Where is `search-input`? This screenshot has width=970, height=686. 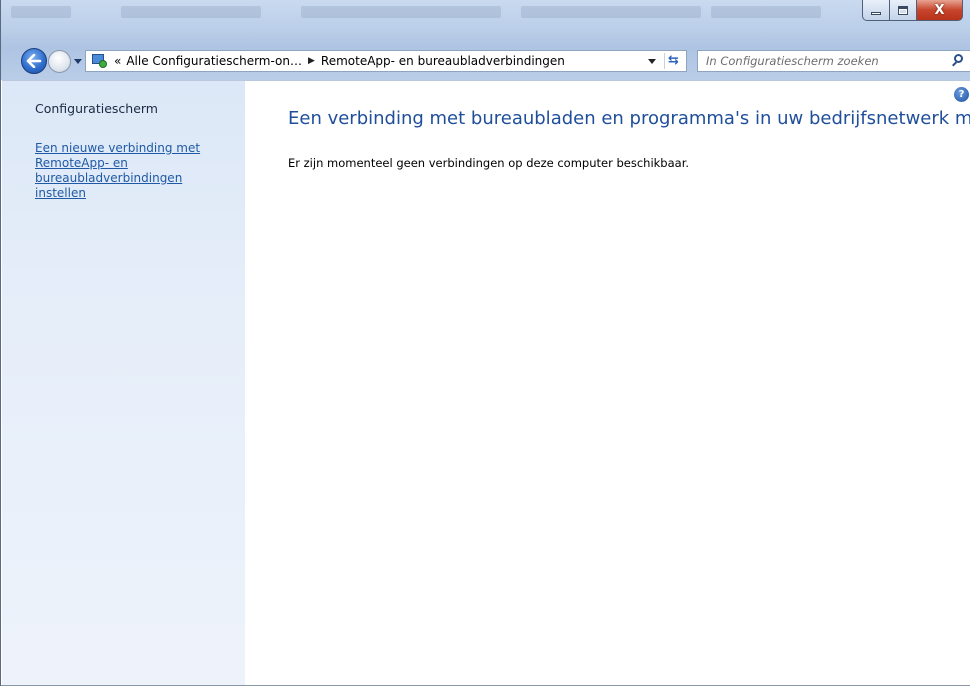
search-input is located at coordinates (826, 61).